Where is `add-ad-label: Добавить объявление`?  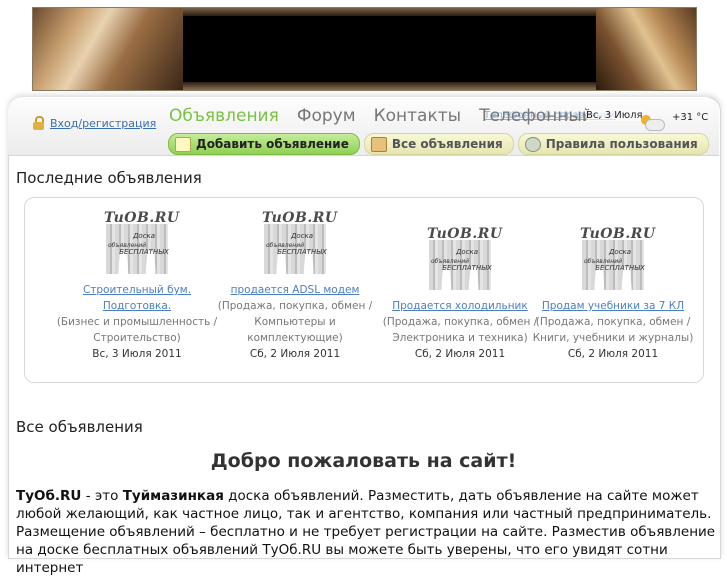
add-ad-label: Добавить объявление is located at coordinates (272, 144).